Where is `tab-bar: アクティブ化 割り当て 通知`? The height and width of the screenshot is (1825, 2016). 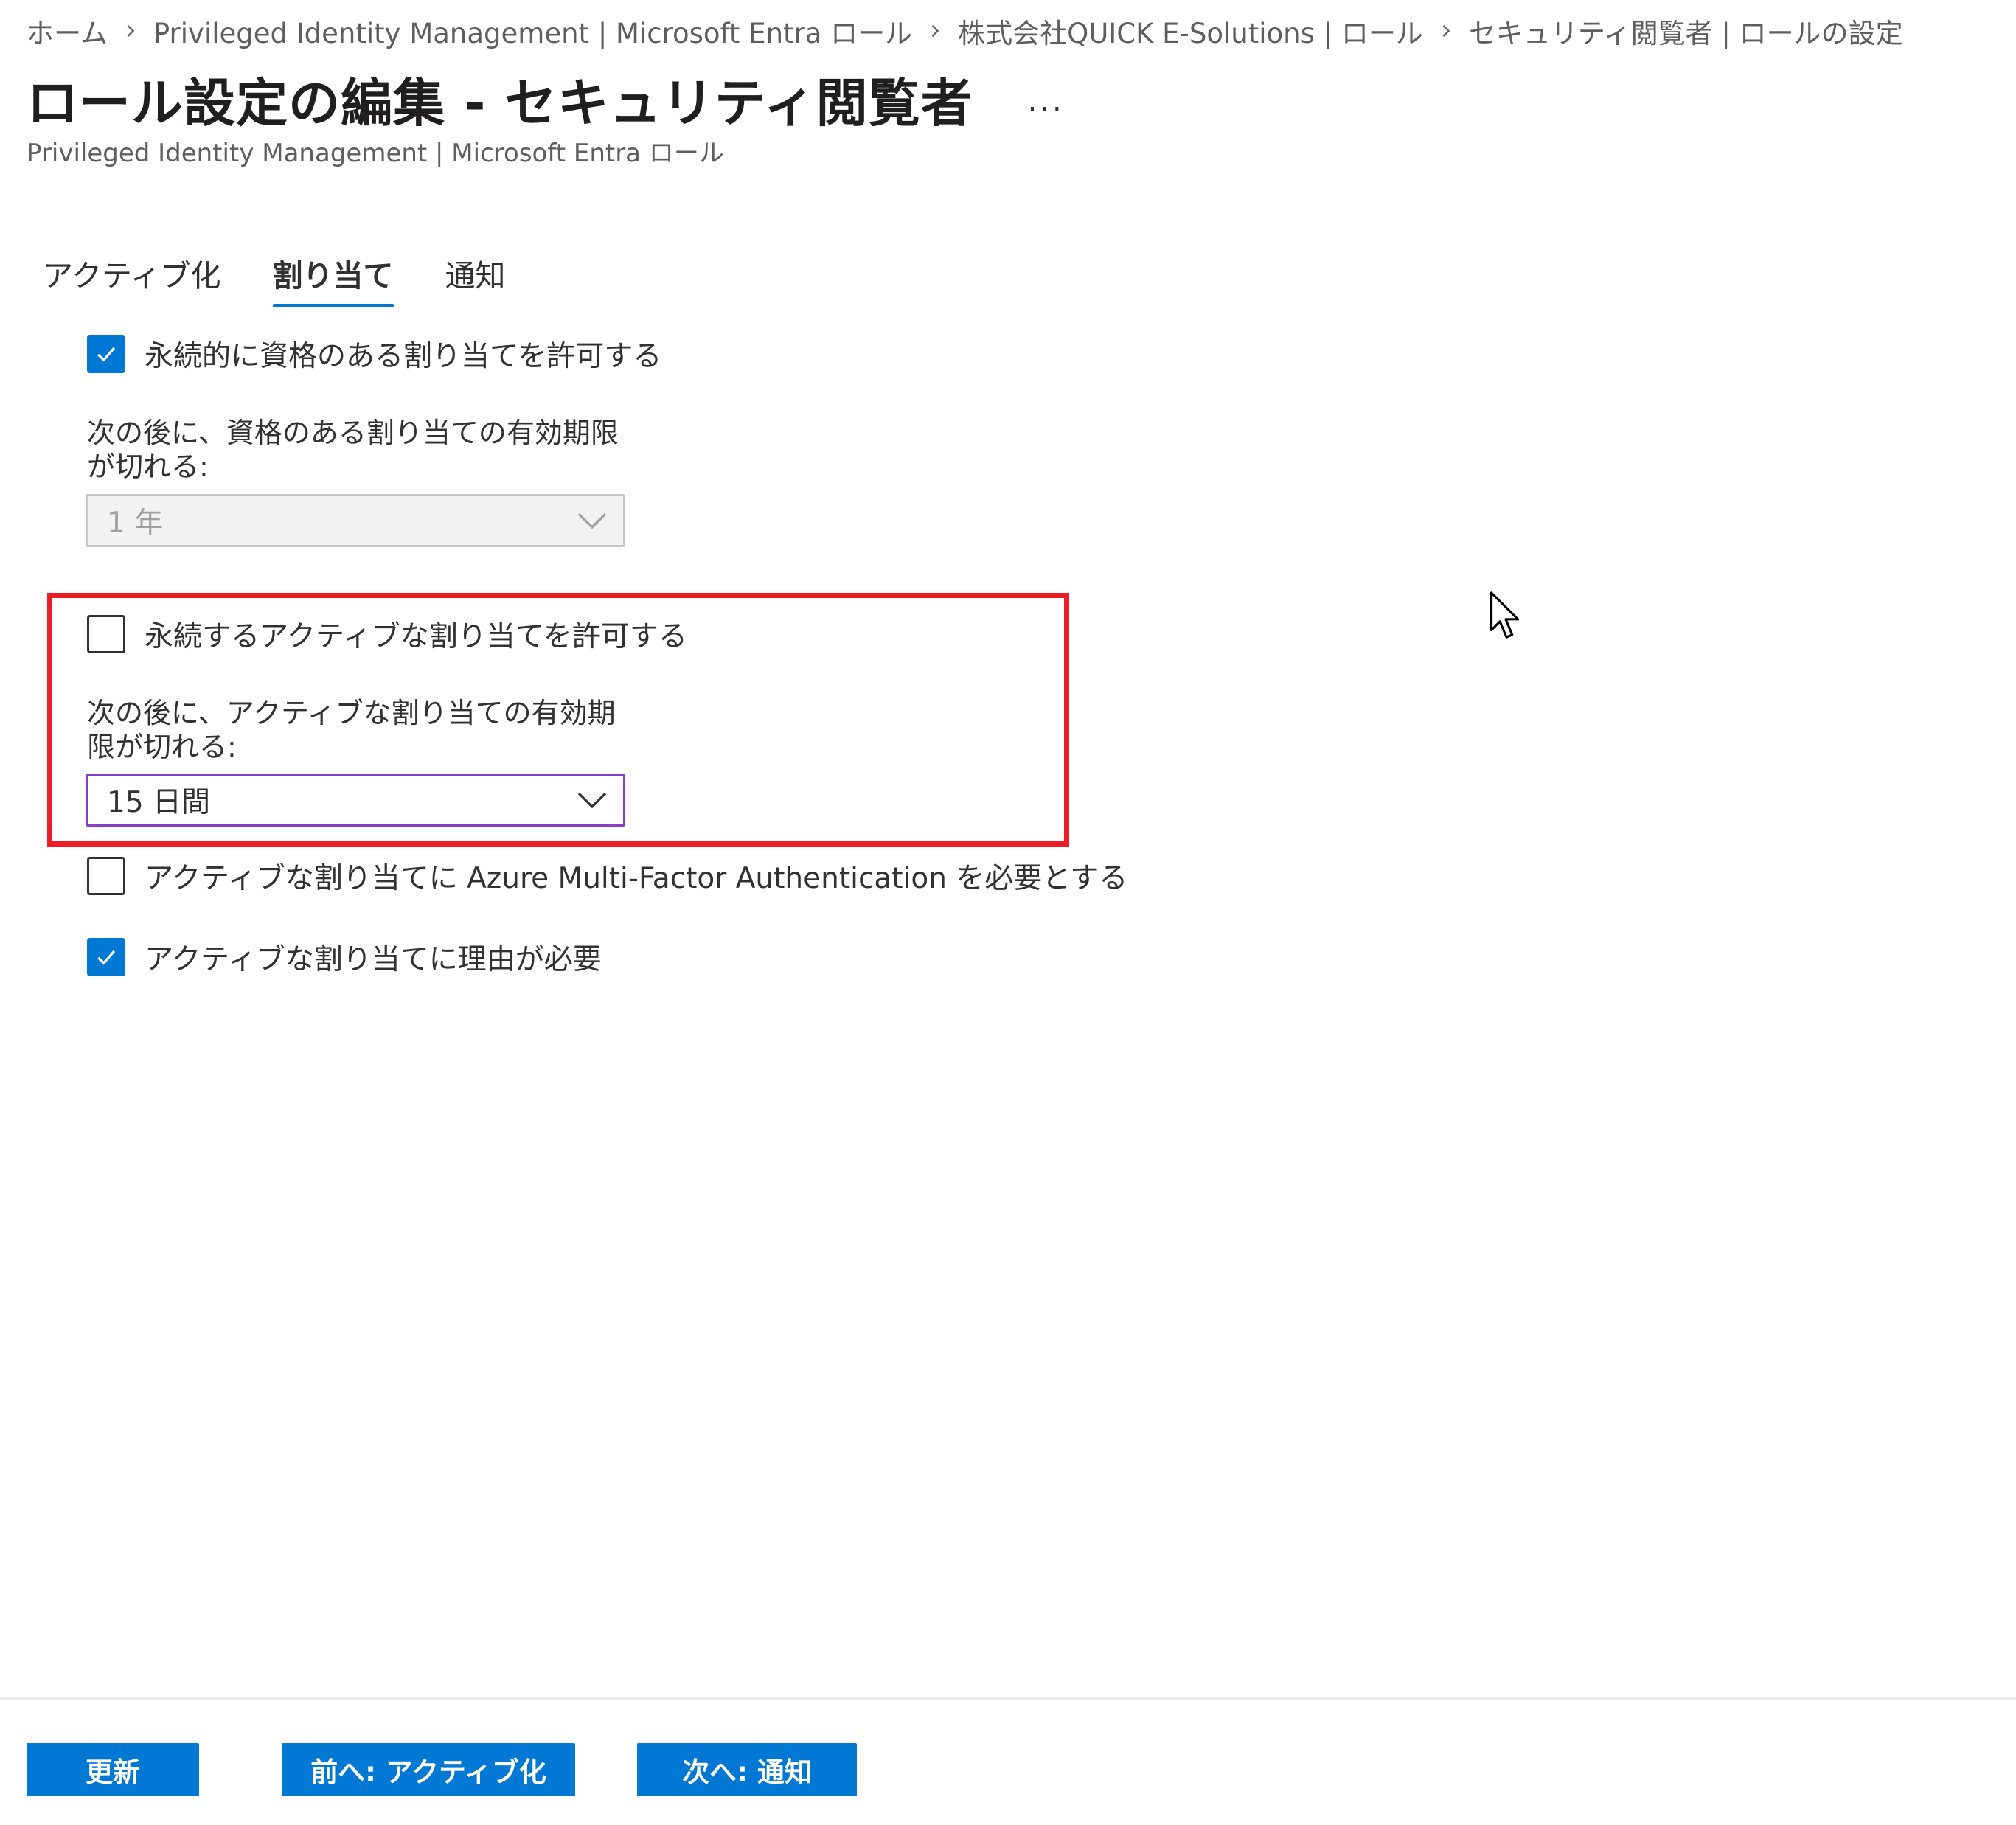
tab-bar: アクティブ化 割り当て 通知 is located at coordinates (300, 279).